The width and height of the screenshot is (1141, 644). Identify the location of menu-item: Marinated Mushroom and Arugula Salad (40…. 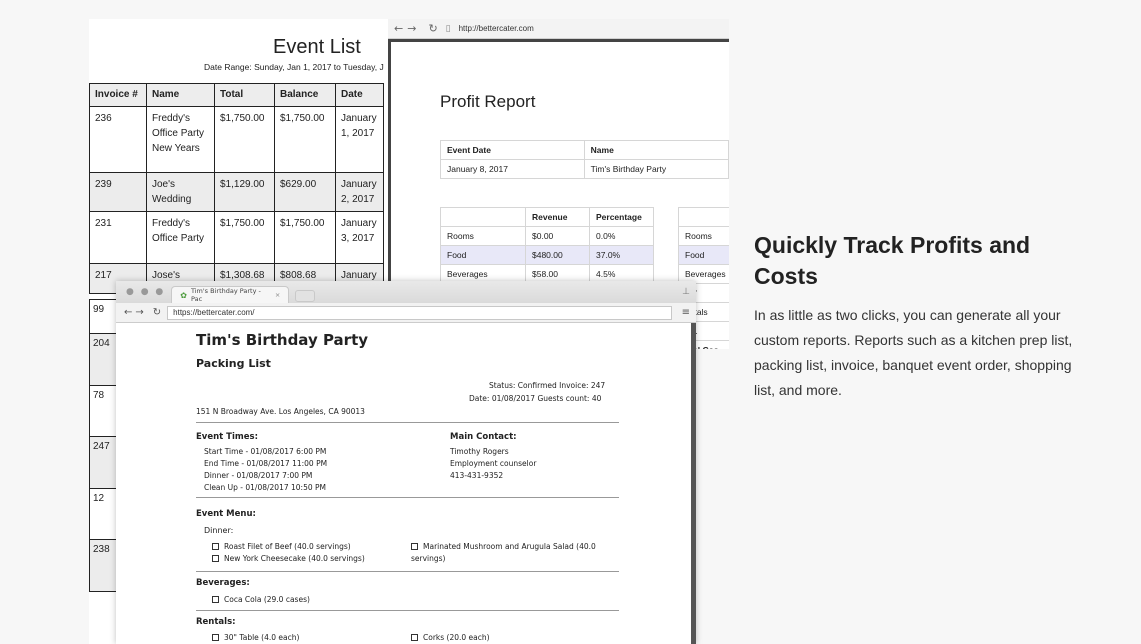
(503, 546).